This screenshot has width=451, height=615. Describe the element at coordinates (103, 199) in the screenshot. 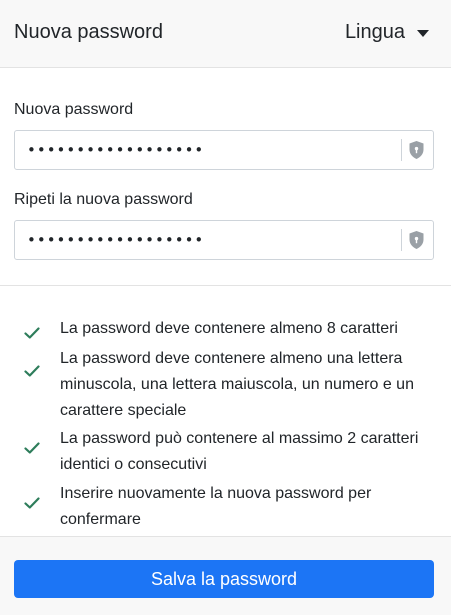

I see `repeat-password-label: Ripeti la nuova password` at that location.